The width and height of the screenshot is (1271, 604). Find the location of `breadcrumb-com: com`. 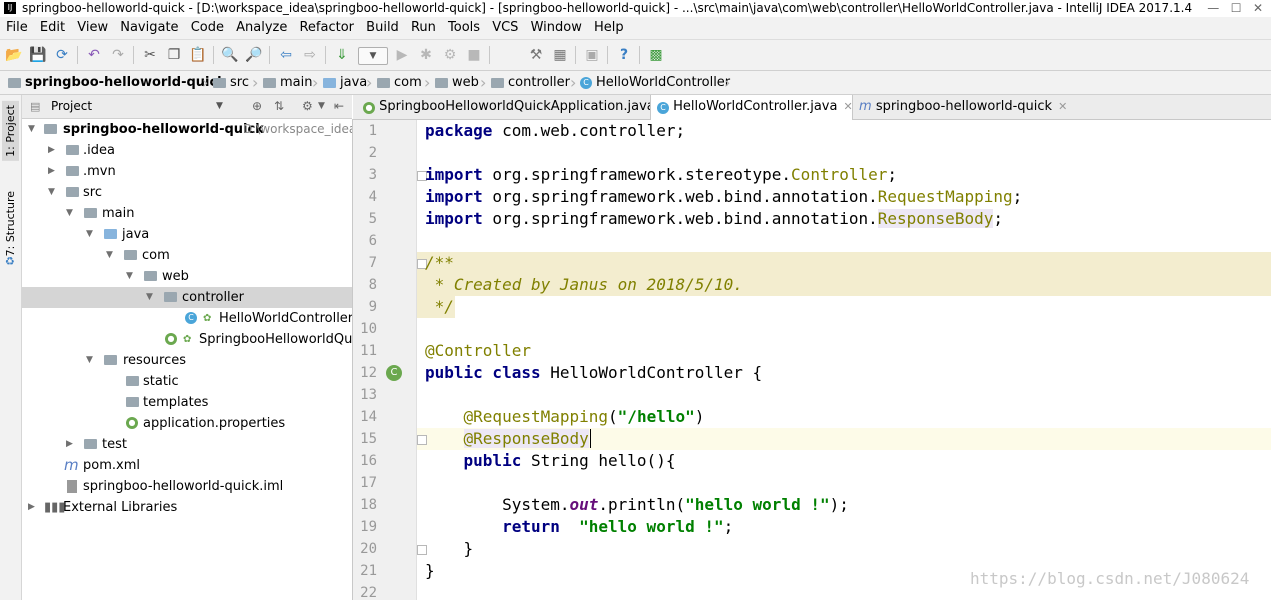

breadcrumb-com: com is located at coordinates (399, 82).